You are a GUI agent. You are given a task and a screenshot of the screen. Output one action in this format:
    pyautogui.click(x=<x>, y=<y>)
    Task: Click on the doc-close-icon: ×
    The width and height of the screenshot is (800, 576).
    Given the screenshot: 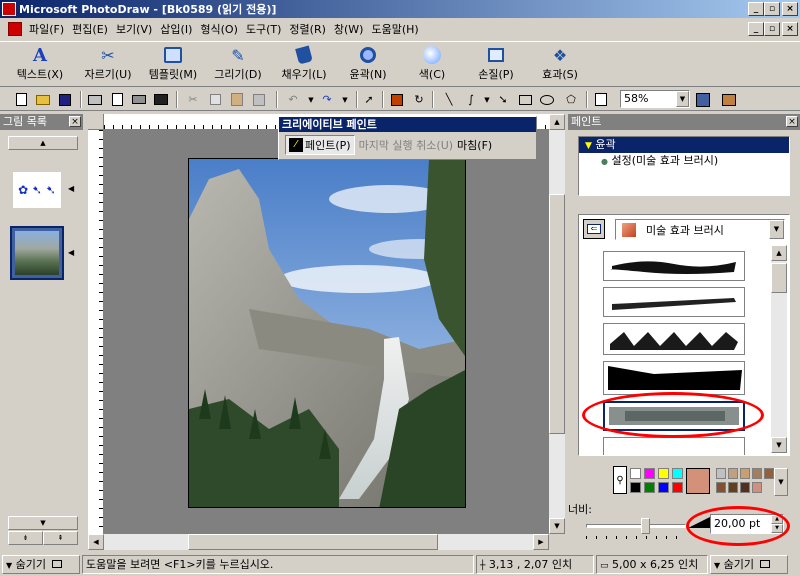 What is the action you would take?
    pyautogui.click(x=790, y=29)
    